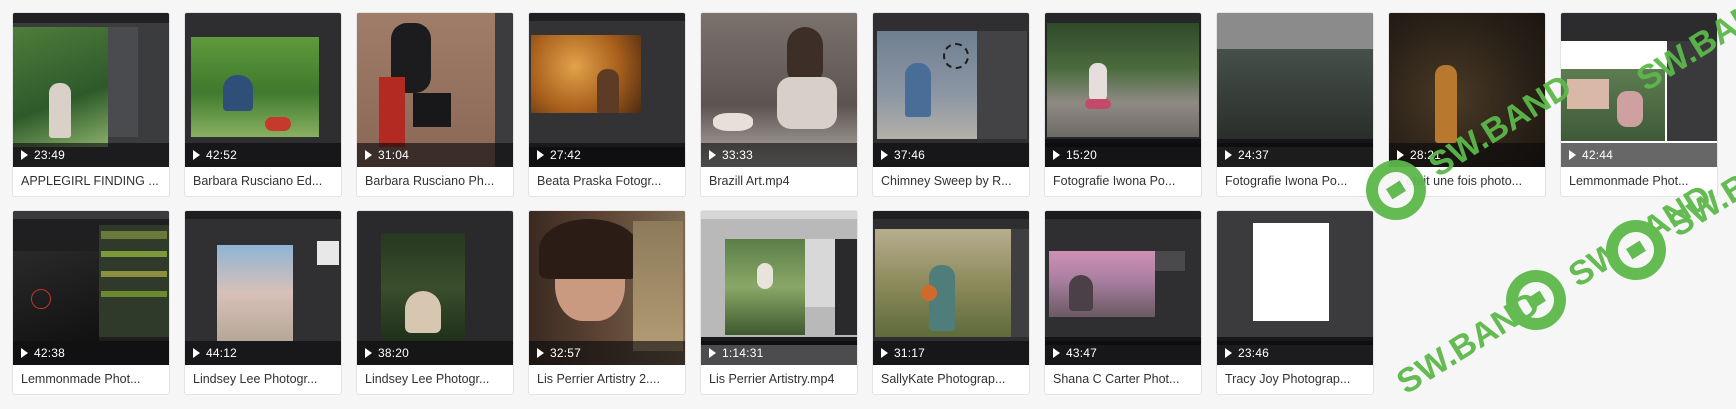 The height and width of the screenshot is (409, 1736). Describe the element at coordinates (1123, 288) in the screenshot. I see `video-thumbnail: 43:47` at that location.